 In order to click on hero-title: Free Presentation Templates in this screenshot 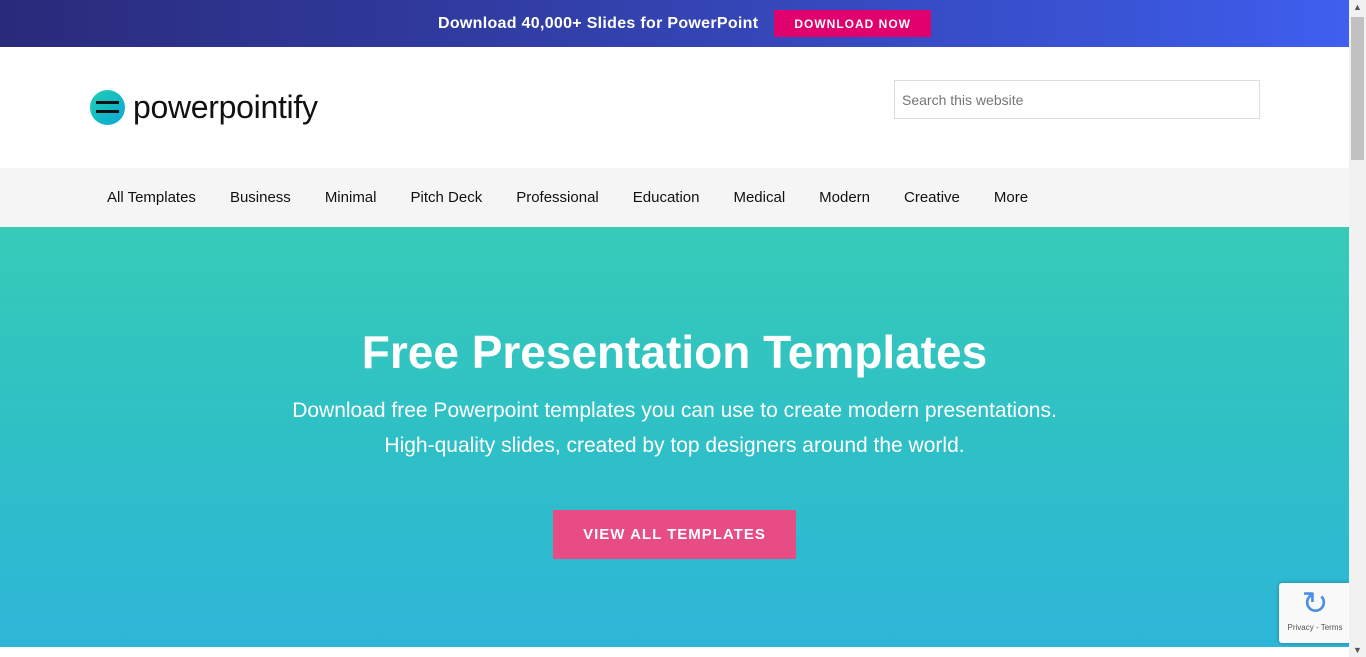, I will do `click(674, 352)`.